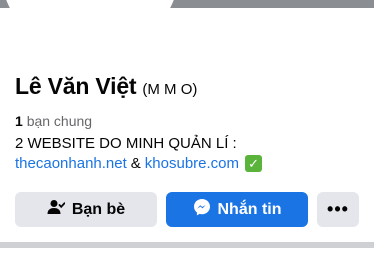  Describe the element at coordinates (249, 209) in the screenshot. I see `message-button-label: Nhắn tin` at that location.